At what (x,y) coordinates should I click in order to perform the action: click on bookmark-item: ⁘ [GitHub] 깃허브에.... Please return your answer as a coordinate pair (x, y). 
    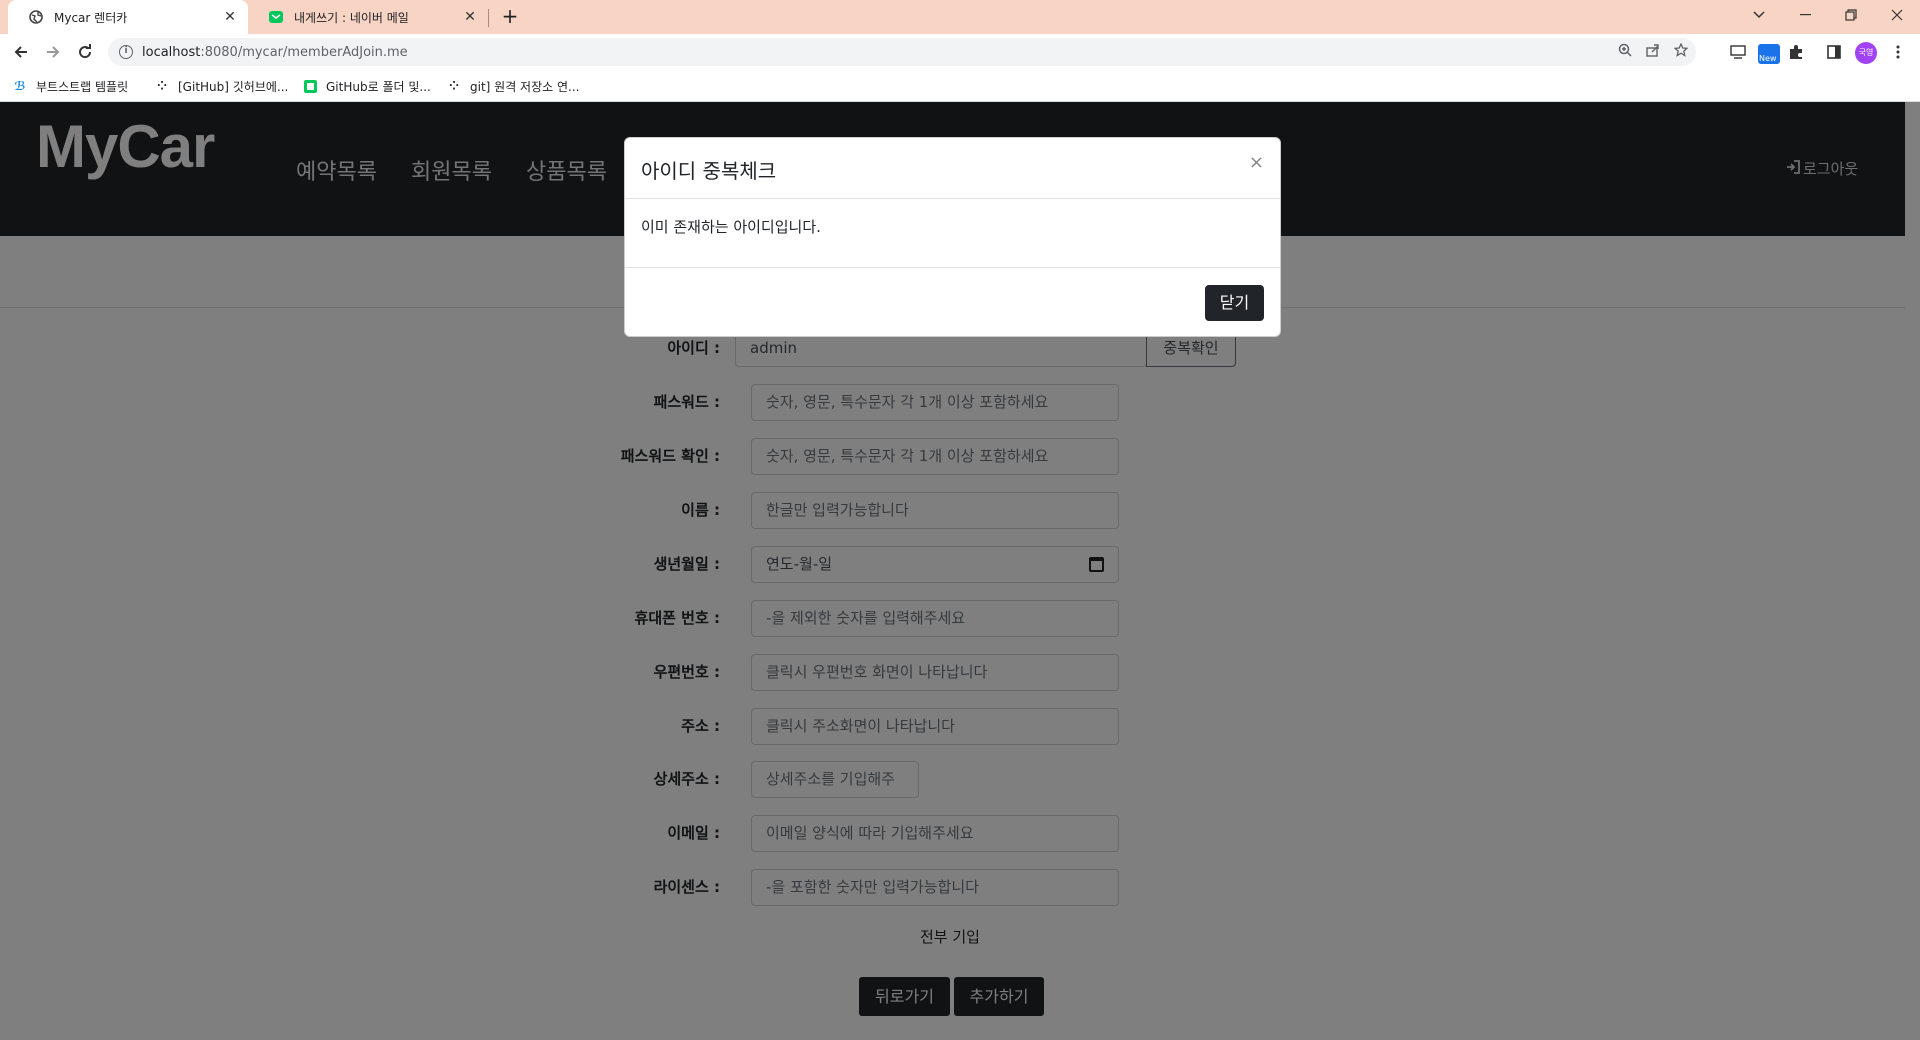
    Looking at the image, I should click on (221, 86).